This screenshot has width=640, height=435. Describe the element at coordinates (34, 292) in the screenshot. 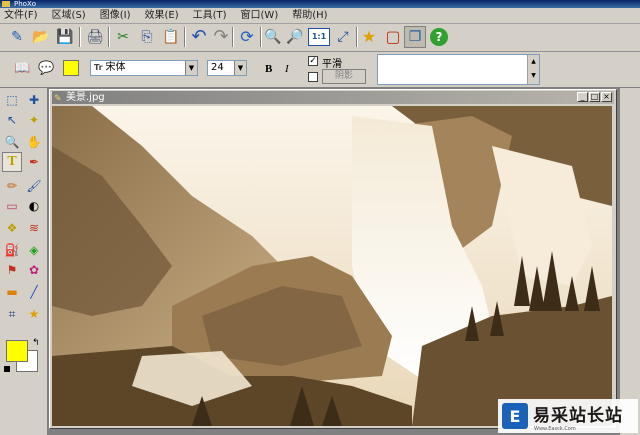

I see `line-icon: ╱` at that location.